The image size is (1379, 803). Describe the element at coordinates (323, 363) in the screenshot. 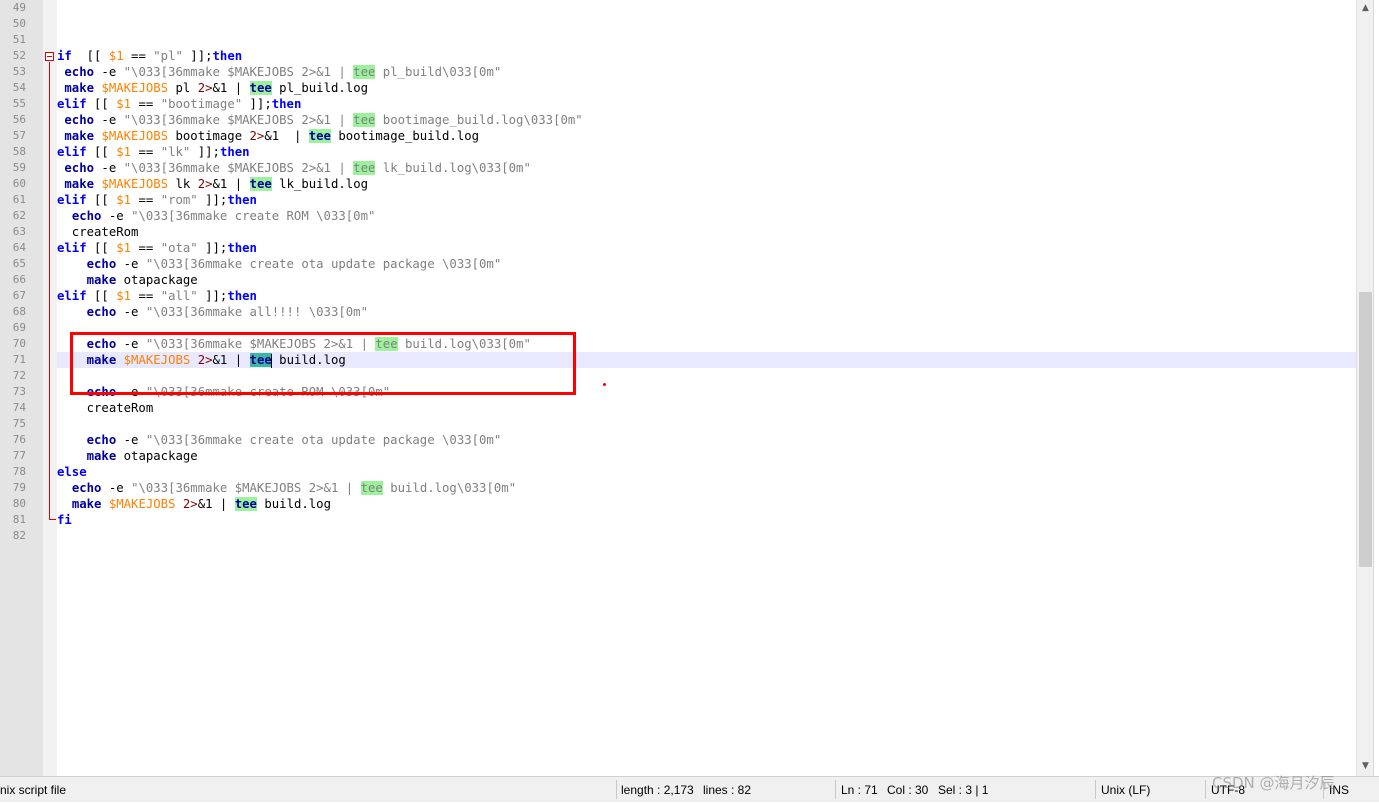

I see `annotation-highlight-box` at that location.